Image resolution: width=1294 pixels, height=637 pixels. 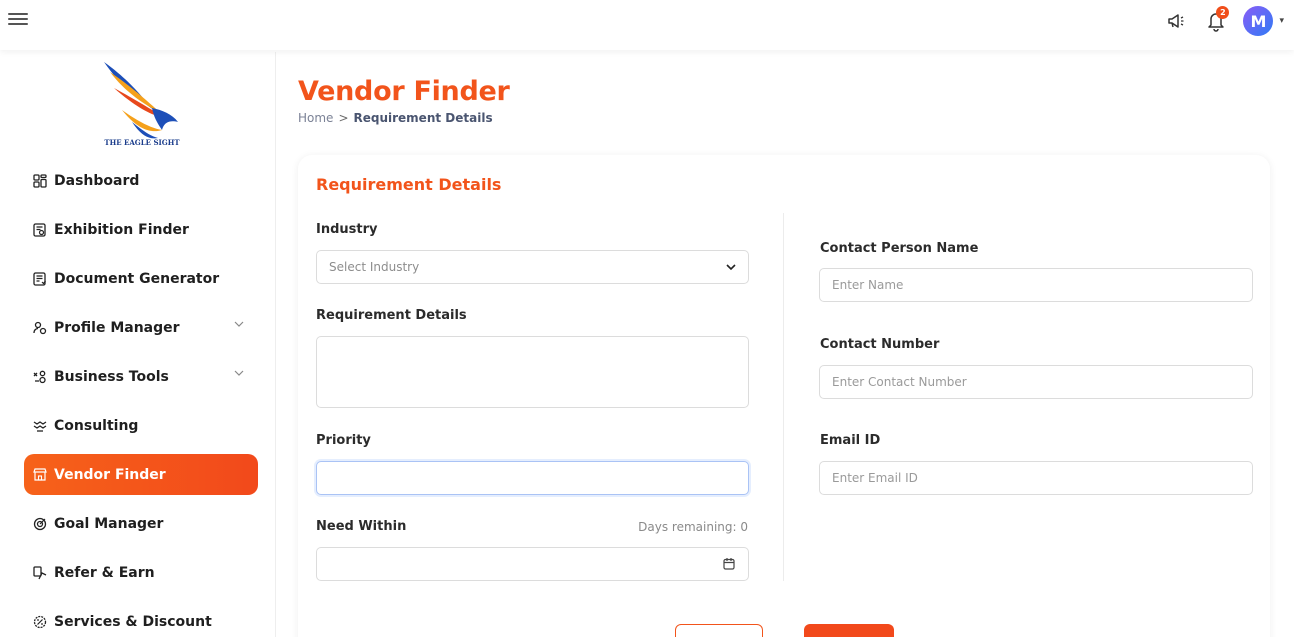 What do you see at coordinates (729, 564) in the screenshot?
I see `calendar-icon` at bounding box center [729, 564].